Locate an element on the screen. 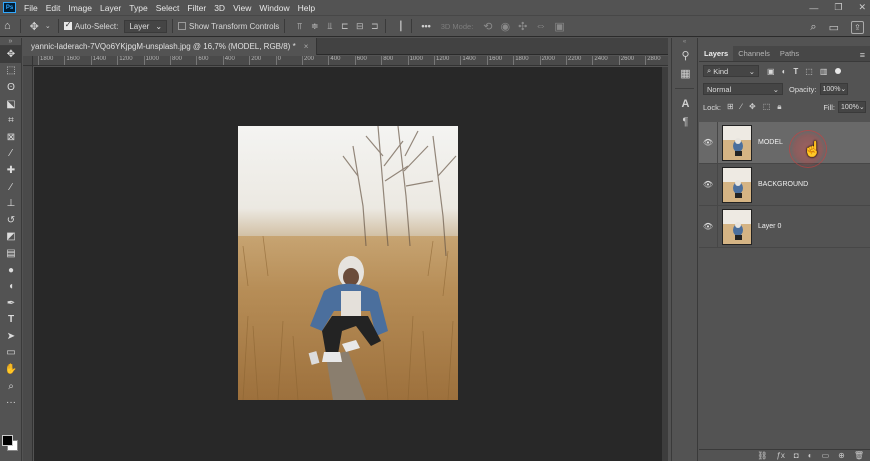  path-selection-tool-icon: ➤ is located at coordinates (11, 336).